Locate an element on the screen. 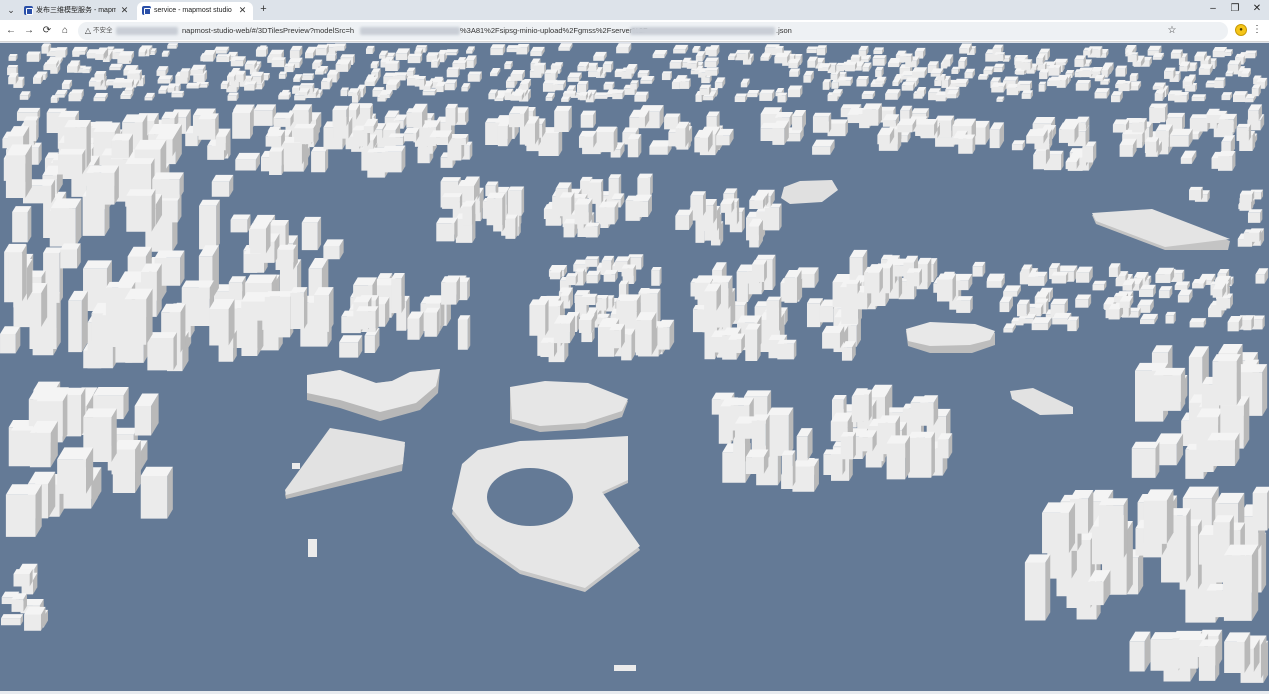  reload-icon: ⟳ is located at coordinates (47, 31).